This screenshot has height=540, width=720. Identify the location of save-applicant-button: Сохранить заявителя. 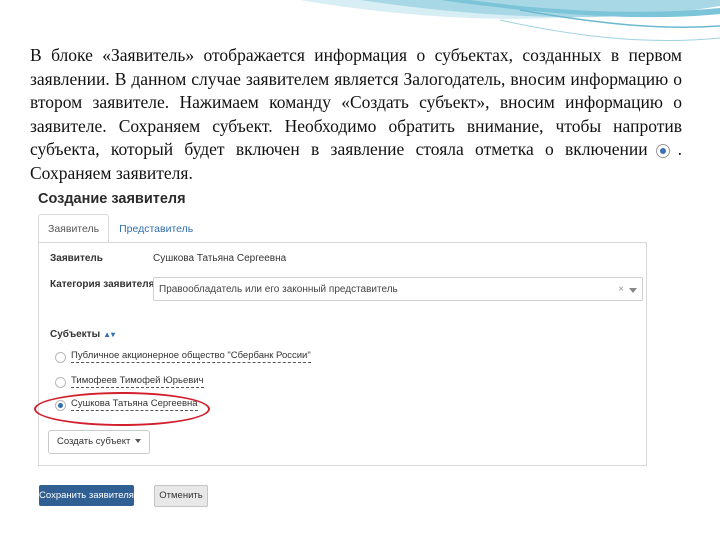
(86, 495).